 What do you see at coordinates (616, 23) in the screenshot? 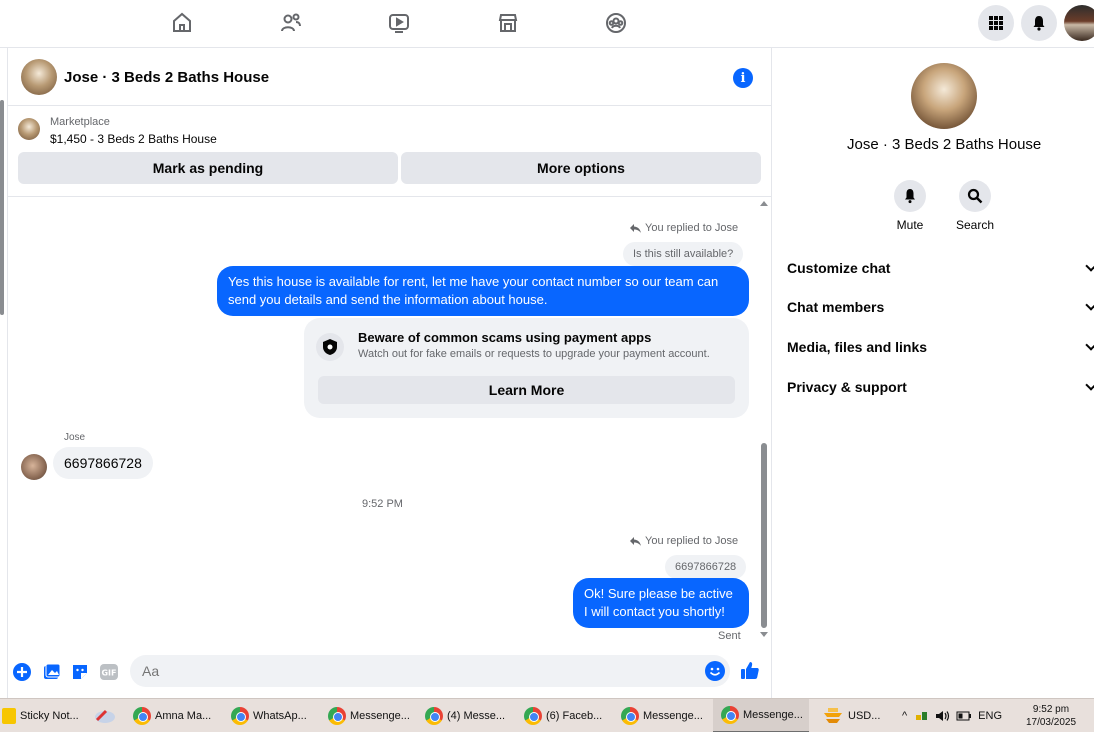
I see `groups-icon` at bounding box center [616, 23].